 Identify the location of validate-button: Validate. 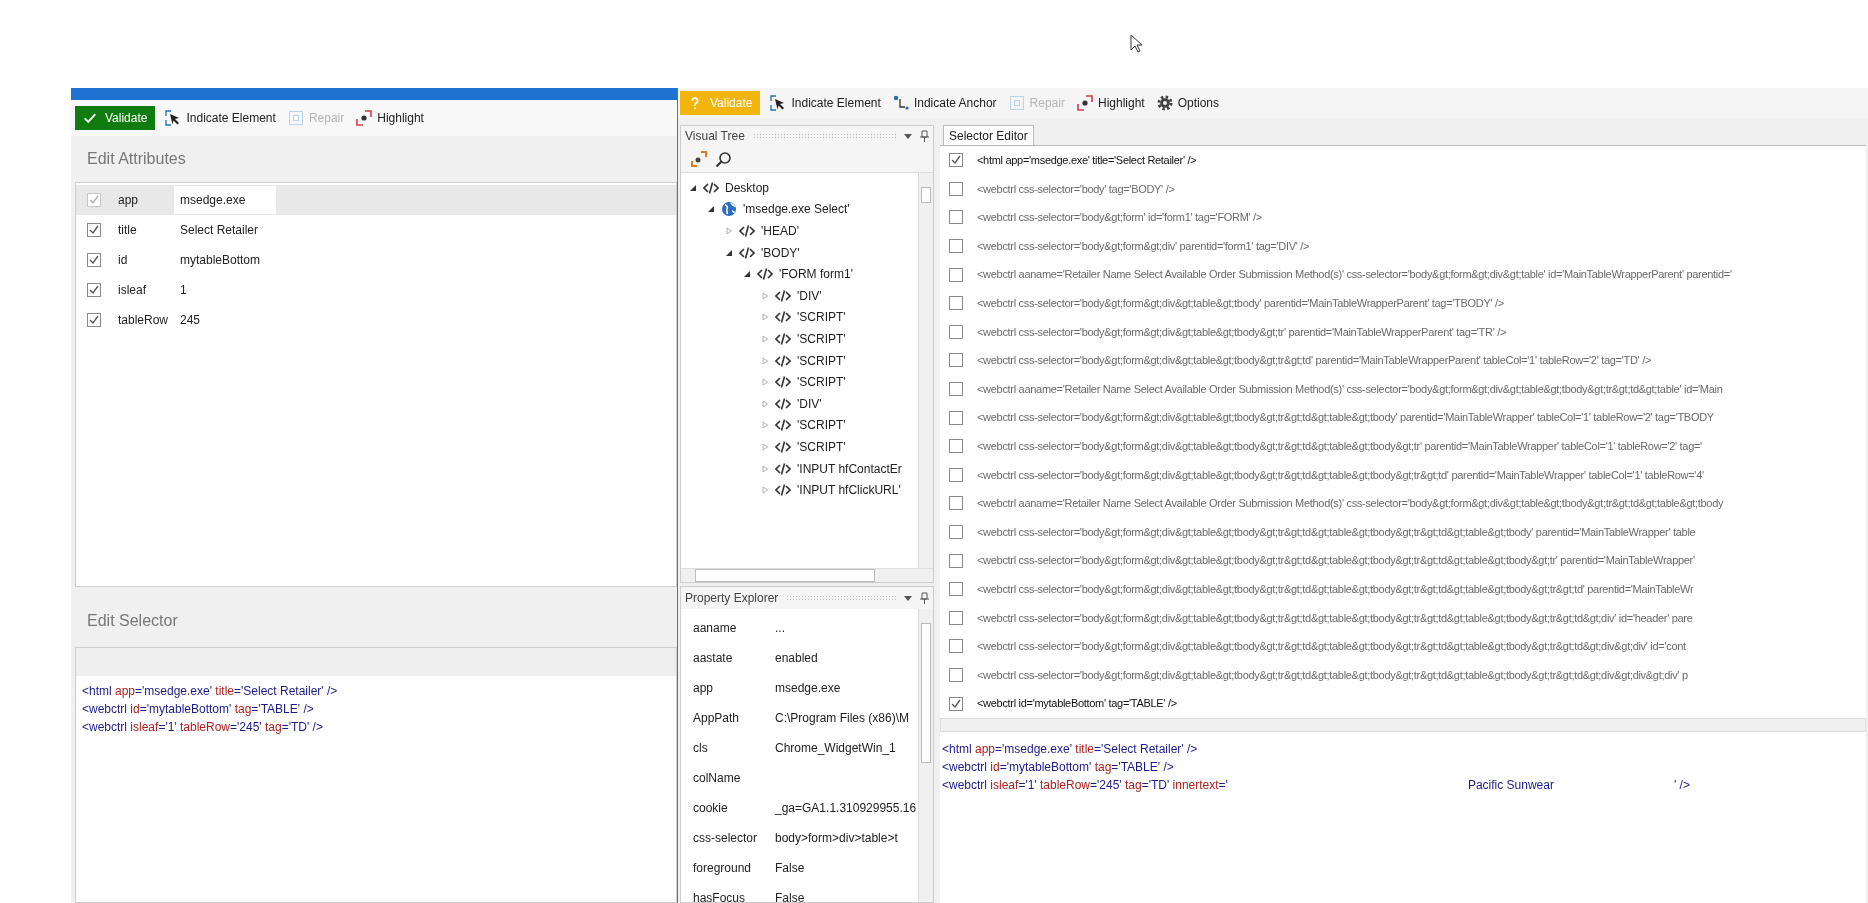
(115, 118).